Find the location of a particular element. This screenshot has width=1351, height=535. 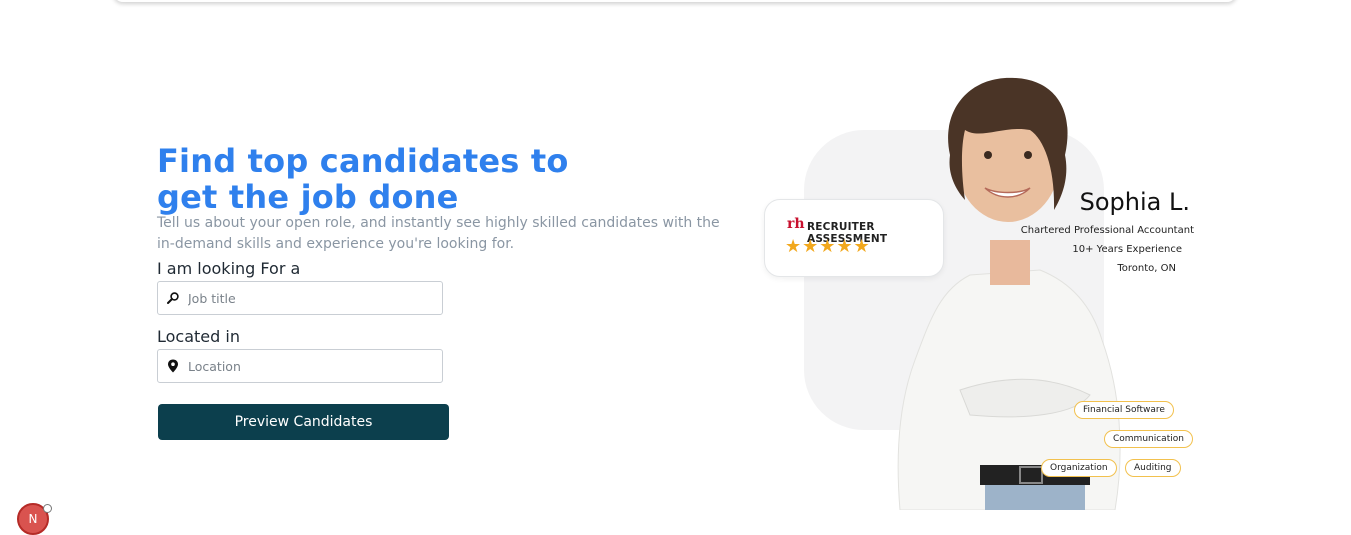

skill-pill: Organization is located at coordinates (1079, 468).